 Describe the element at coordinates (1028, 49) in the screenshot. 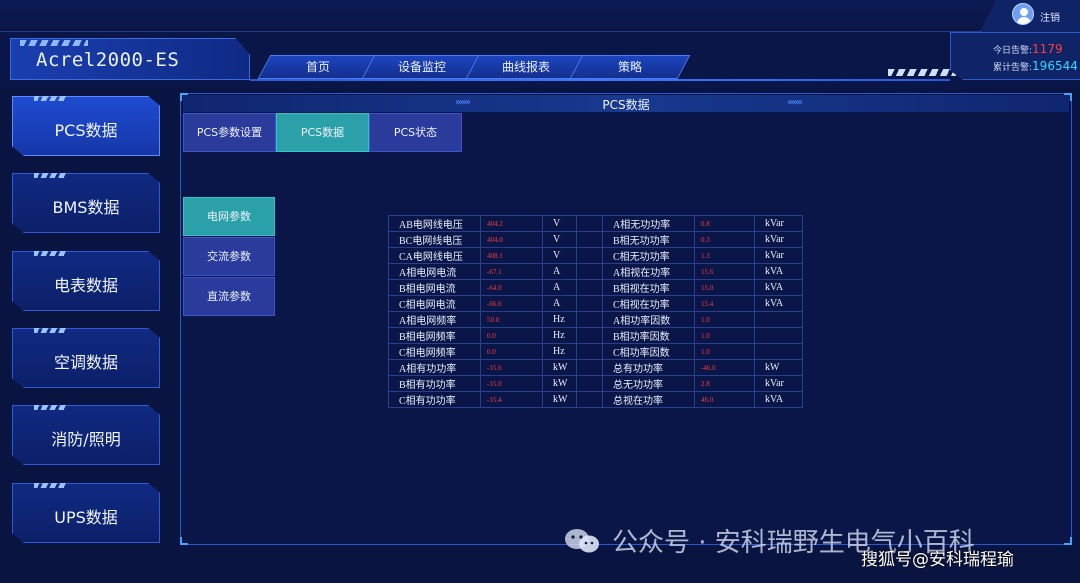

I see `today-alarm: 今日告警:1179` at that location.